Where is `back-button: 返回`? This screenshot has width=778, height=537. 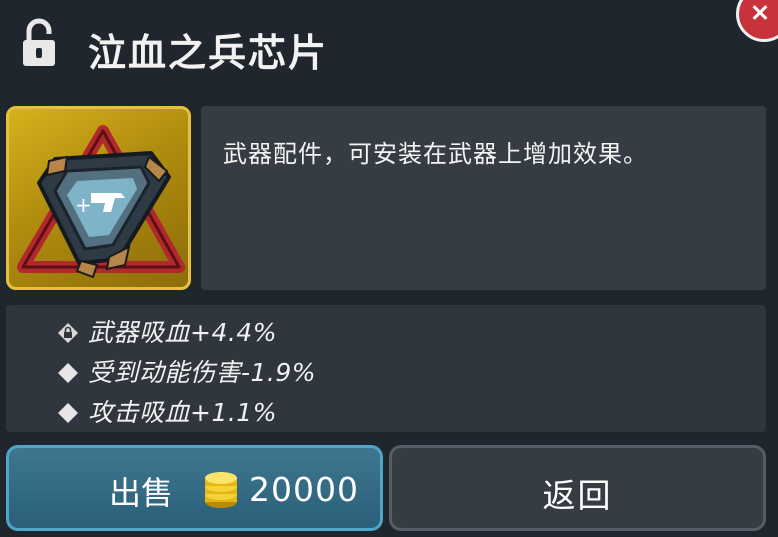 back-button: 返回 is located at coordinates (577, 488).